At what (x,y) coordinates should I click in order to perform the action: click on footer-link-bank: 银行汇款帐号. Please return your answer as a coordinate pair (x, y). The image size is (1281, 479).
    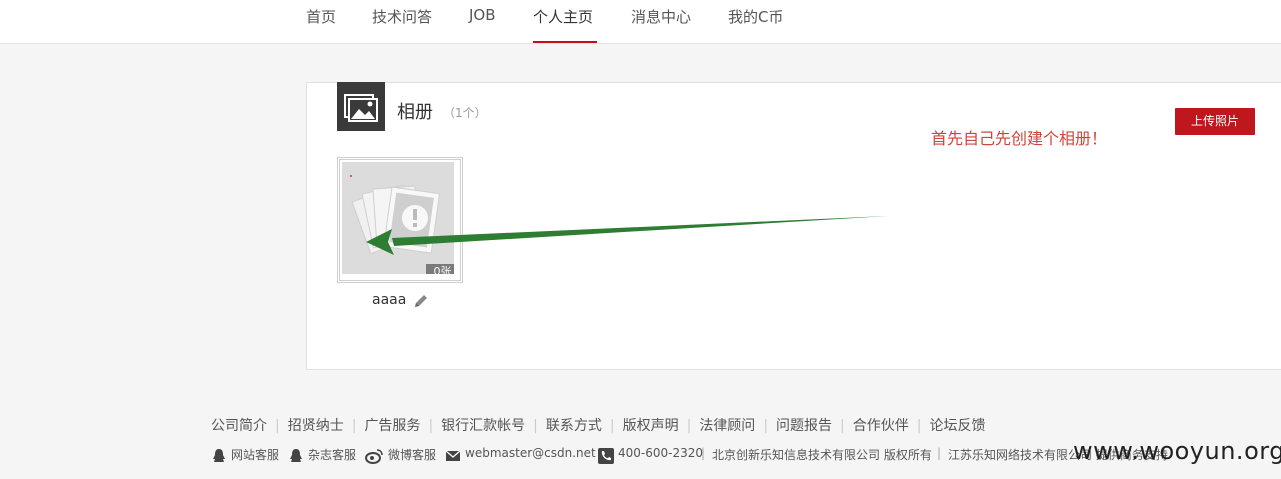
    Looking at the image, I should click on (483, 426).